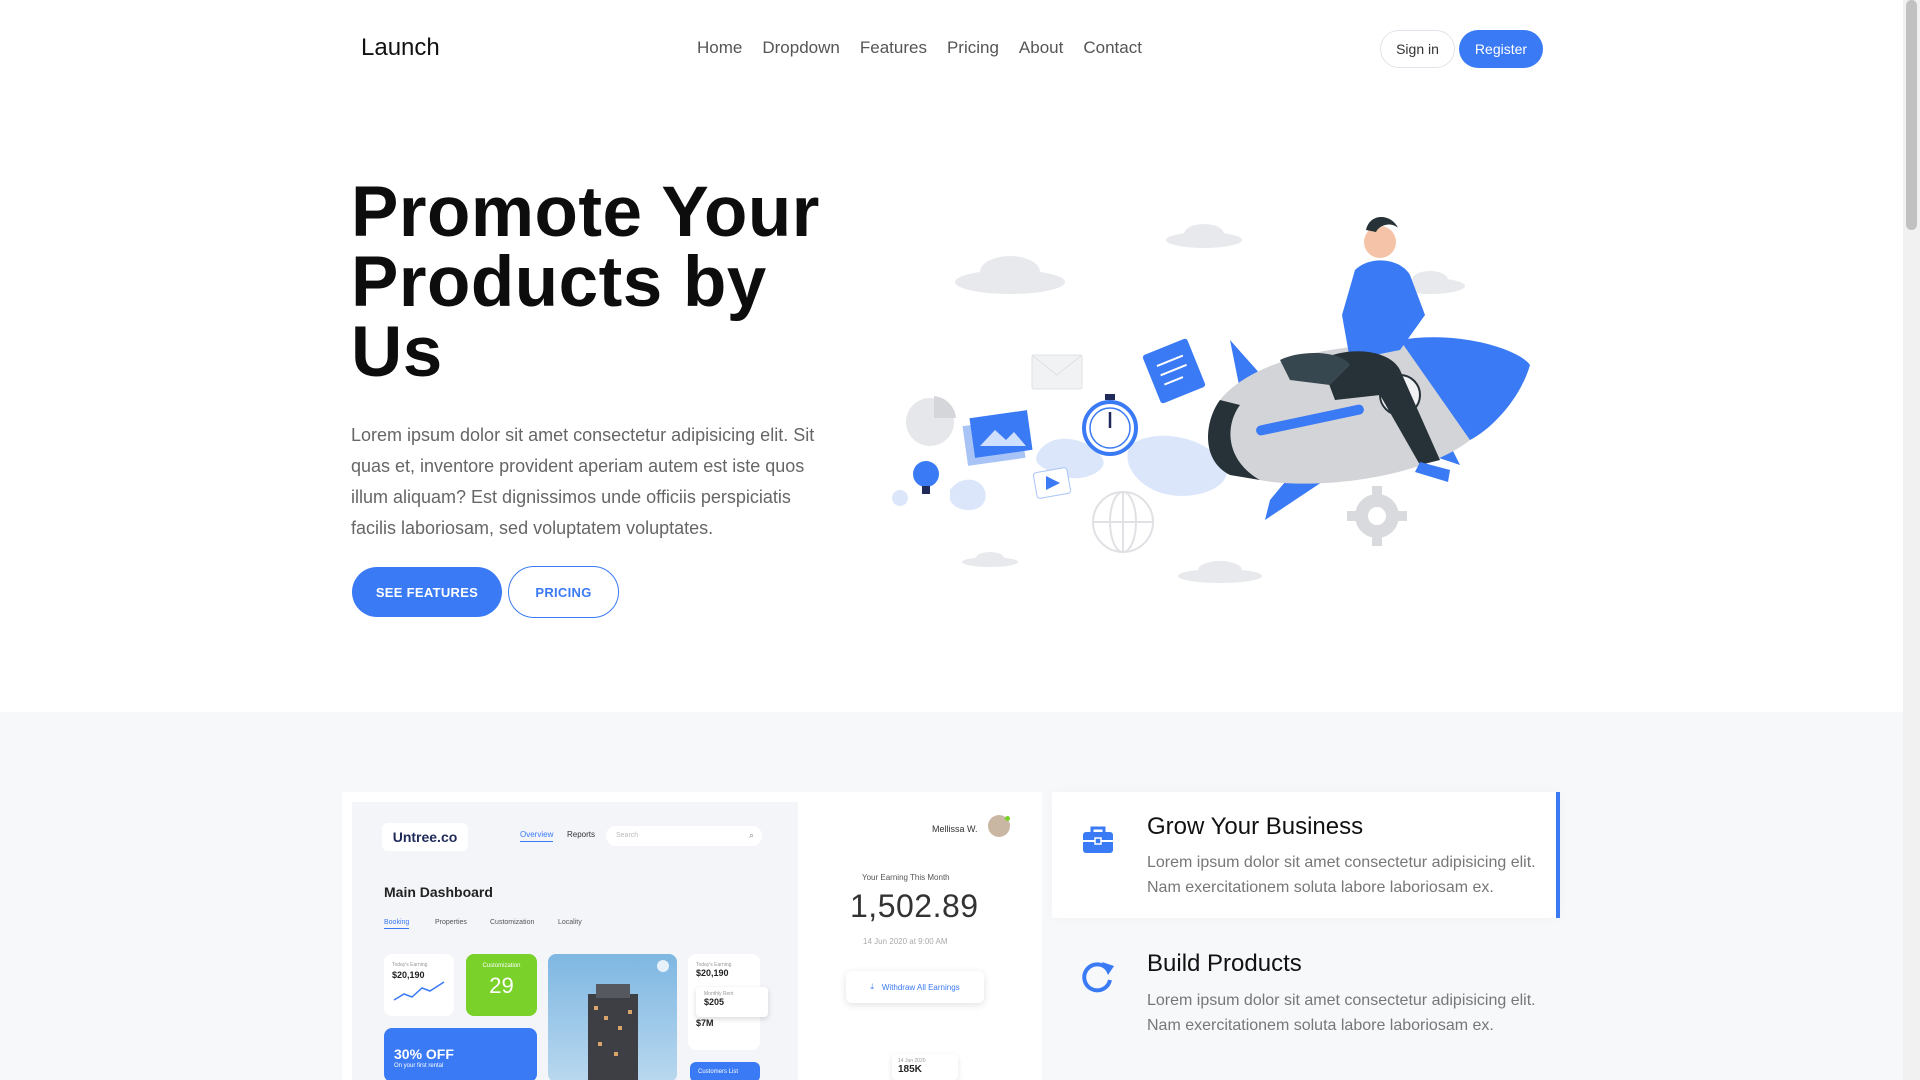  What do you see at coordinates (1911, 115) in the screenshot?
I see `scrollbar-thumb` at bounding box center [1911, 115].